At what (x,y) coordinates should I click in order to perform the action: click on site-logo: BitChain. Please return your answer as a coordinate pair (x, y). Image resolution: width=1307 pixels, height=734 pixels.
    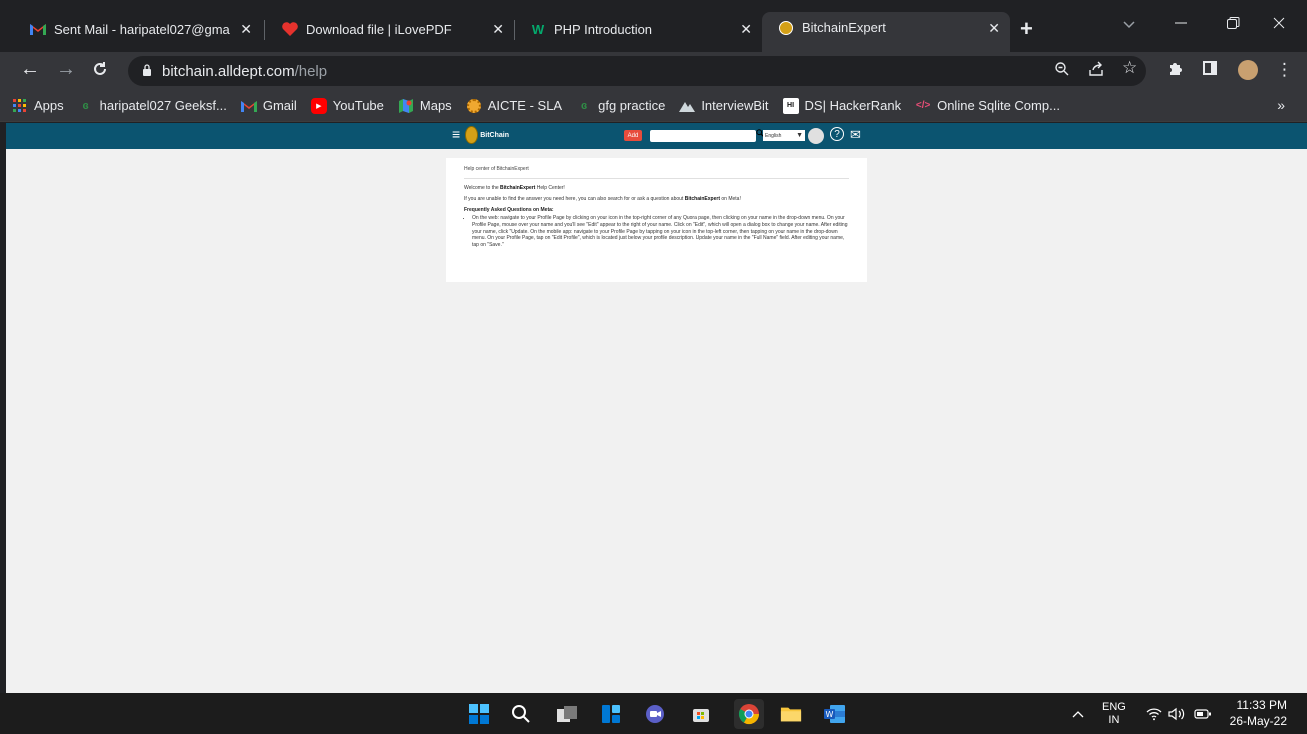
    Looking at the image, I should click on (487, 135).